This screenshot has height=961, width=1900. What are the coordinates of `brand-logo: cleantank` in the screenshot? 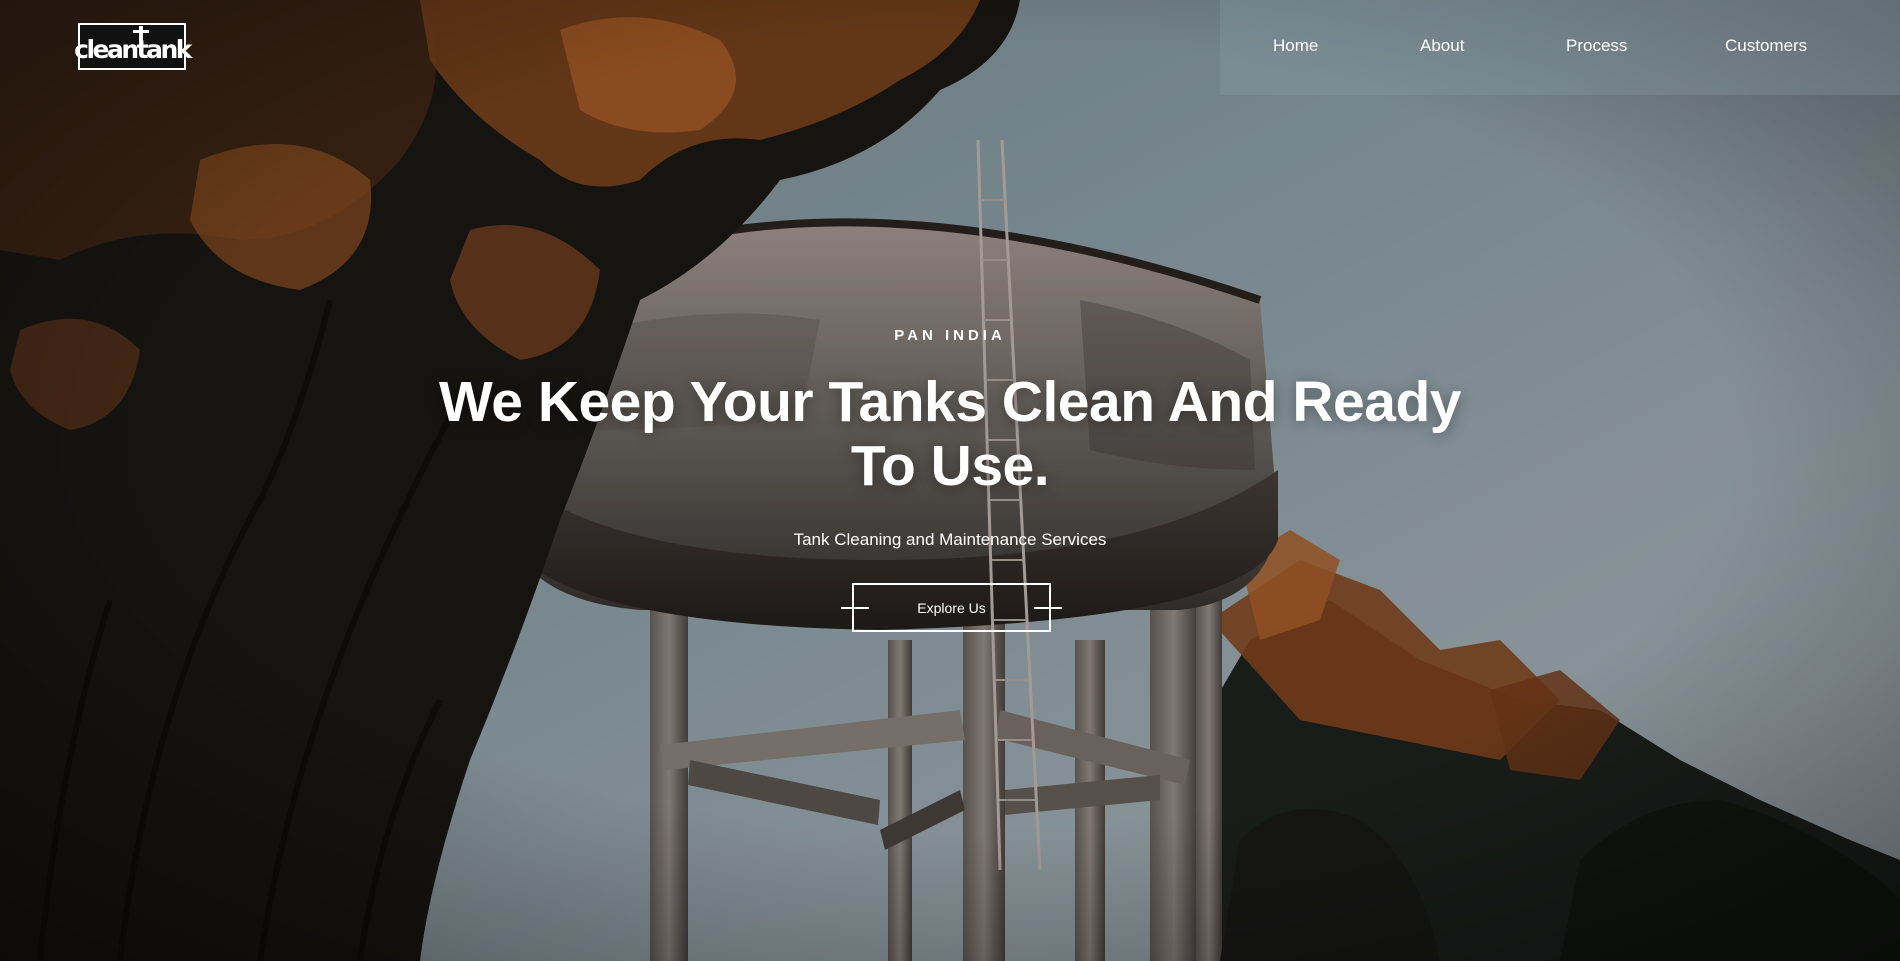 It's located at (133, 46).